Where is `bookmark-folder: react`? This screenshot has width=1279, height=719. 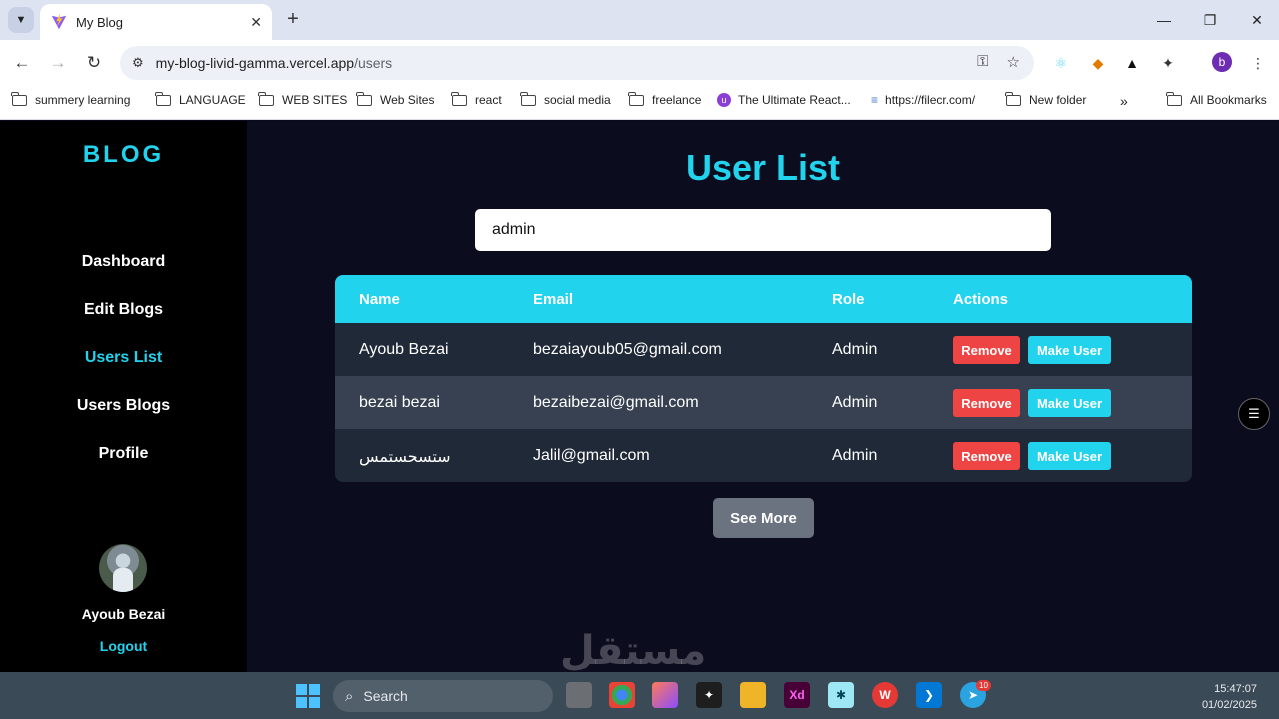
bookmark-folder: react is located at coordinates (476, 99).